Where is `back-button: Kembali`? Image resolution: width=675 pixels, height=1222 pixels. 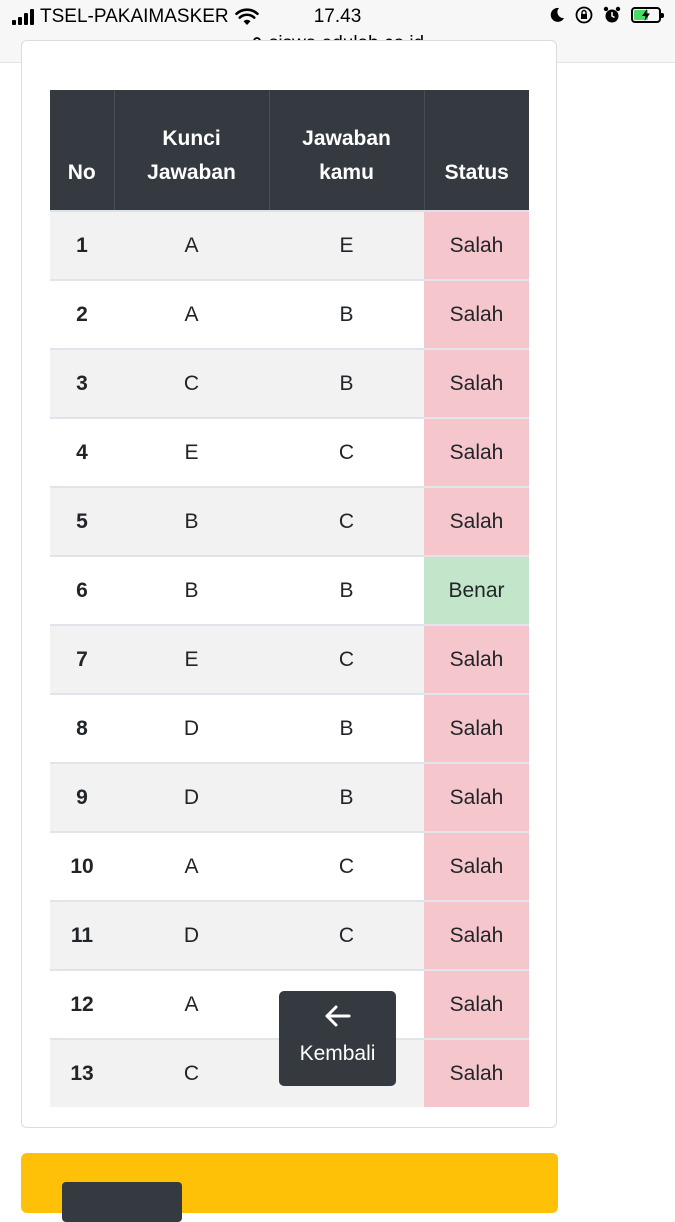
back-button: Kembali is located at coordinates (337, 1038).